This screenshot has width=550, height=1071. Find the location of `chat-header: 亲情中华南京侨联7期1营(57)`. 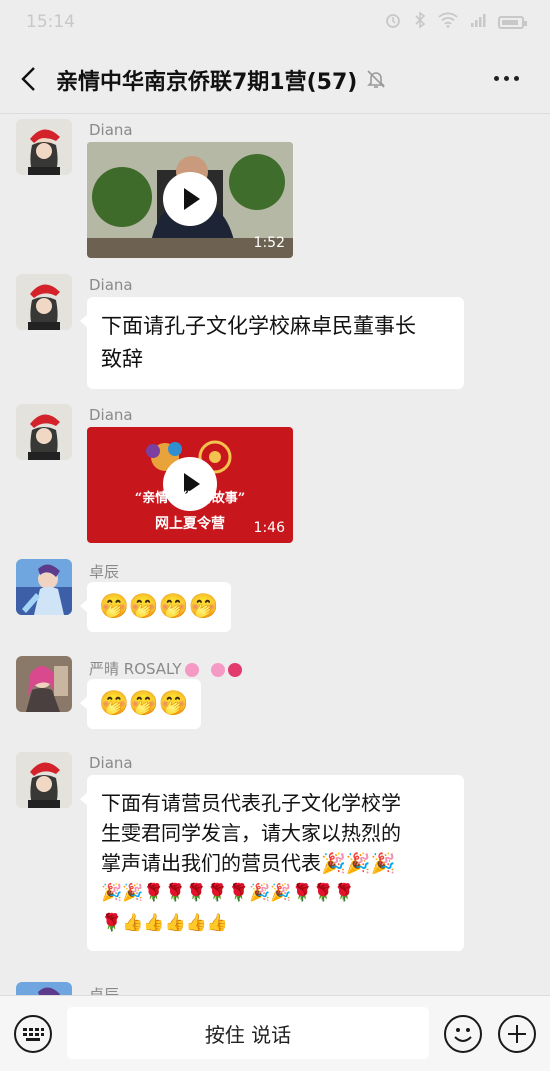

chat-header: 亲情中华南京侨联7期1营(57) is located at coordinates (275, 79).